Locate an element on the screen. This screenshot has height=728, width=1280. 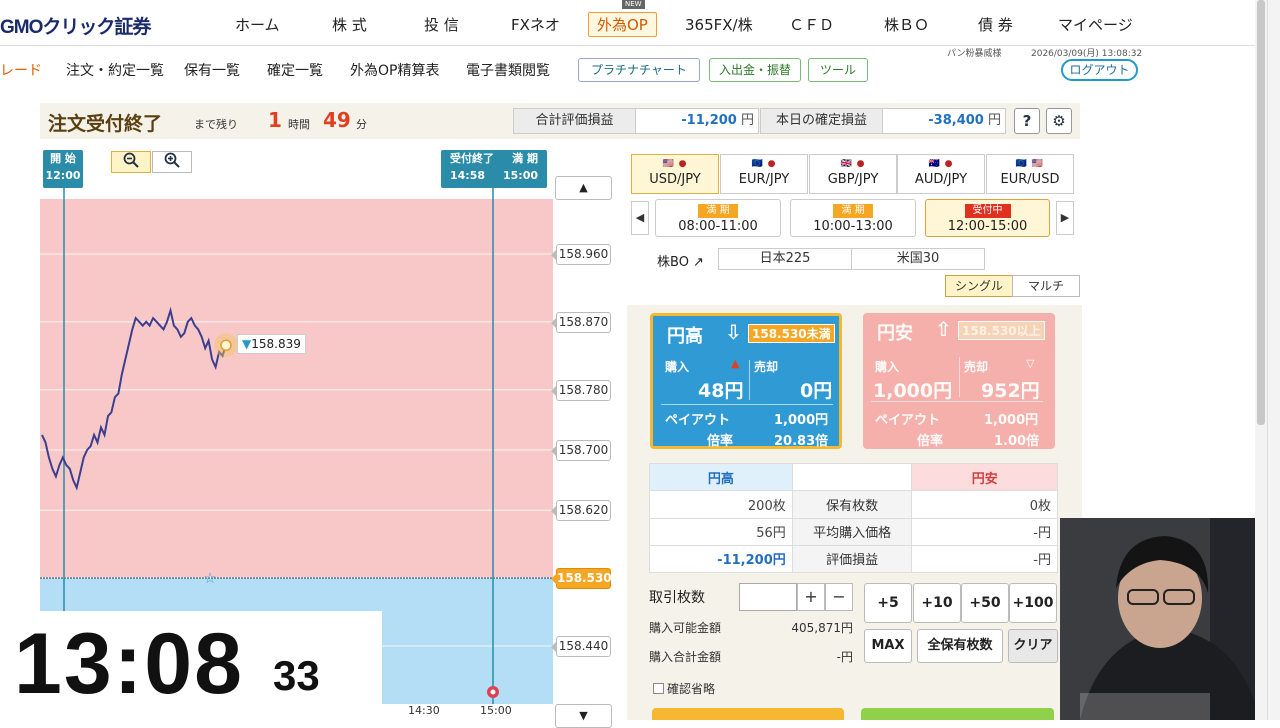
holdings-down-header: 円安 is located at coordinates (984, 477).